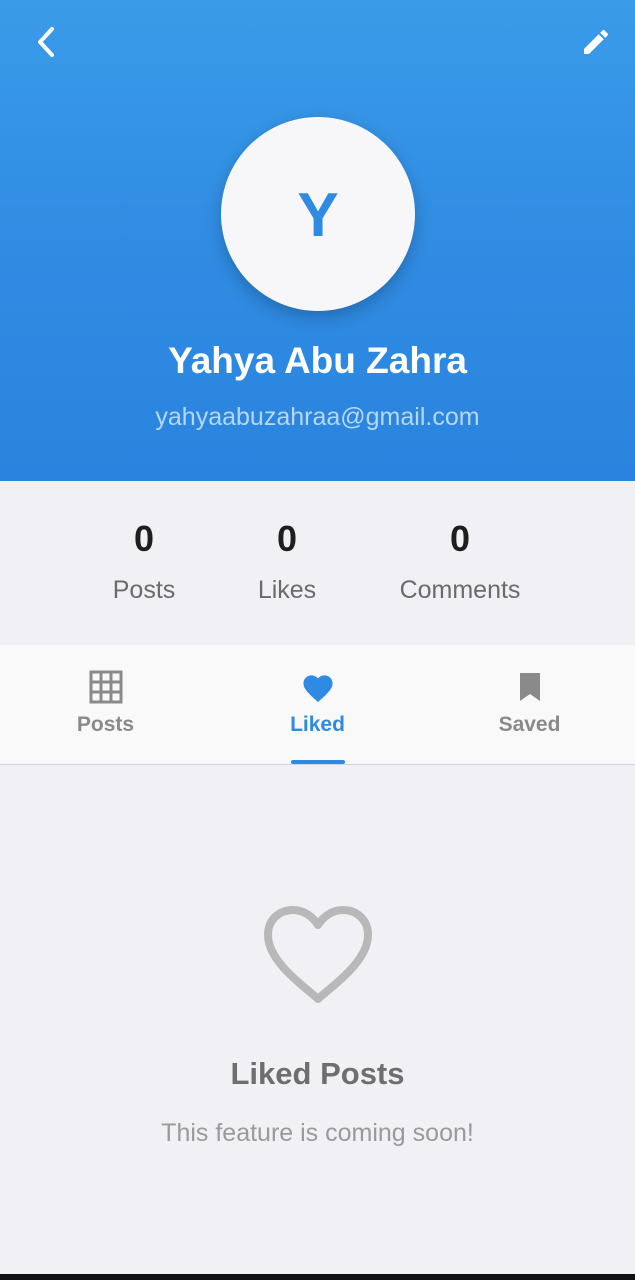  I want to click on tab-posts: Posts, so click(105, 704).